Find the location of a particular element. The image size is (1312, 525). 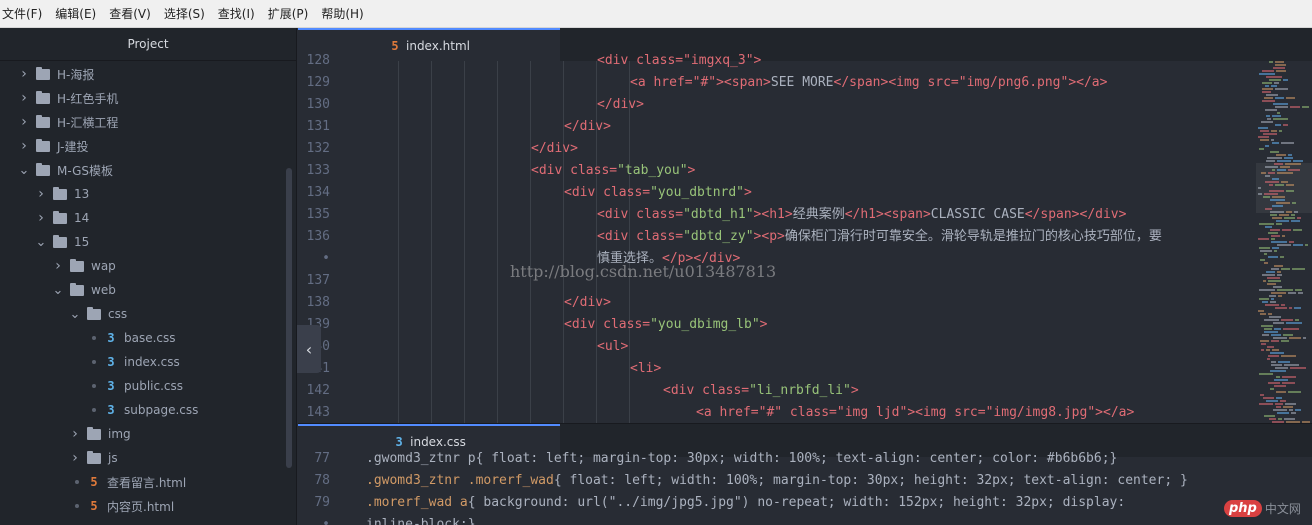

tree-item-label: 13 is located at coordinates (82, 194).